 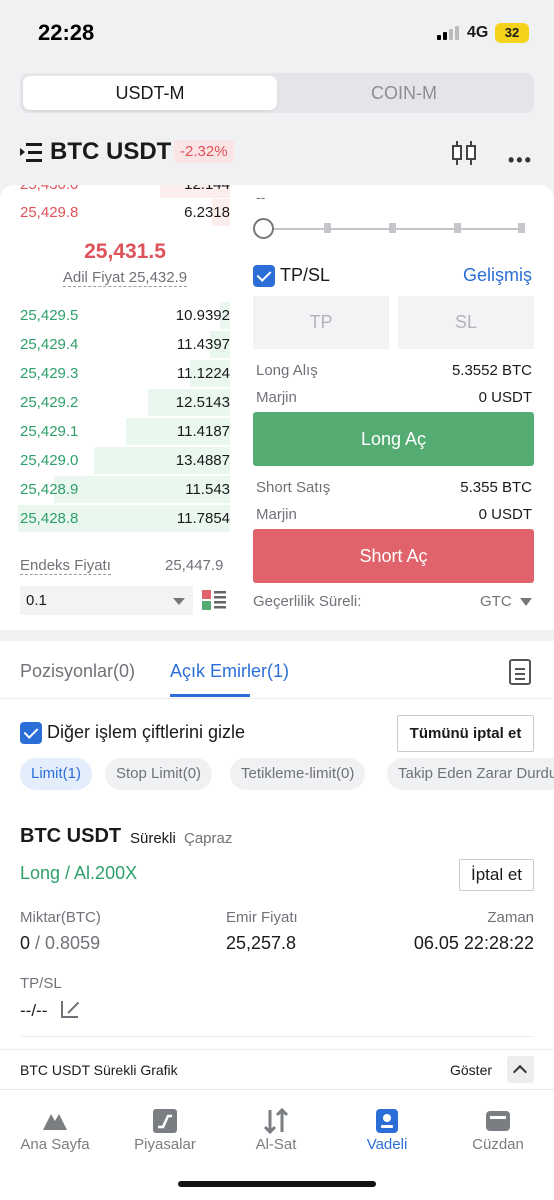 What do you see at coordinates (153, 838) in the screenshot?
I see `order-contract-type: Sürekli` at bounding box center [153, 838].